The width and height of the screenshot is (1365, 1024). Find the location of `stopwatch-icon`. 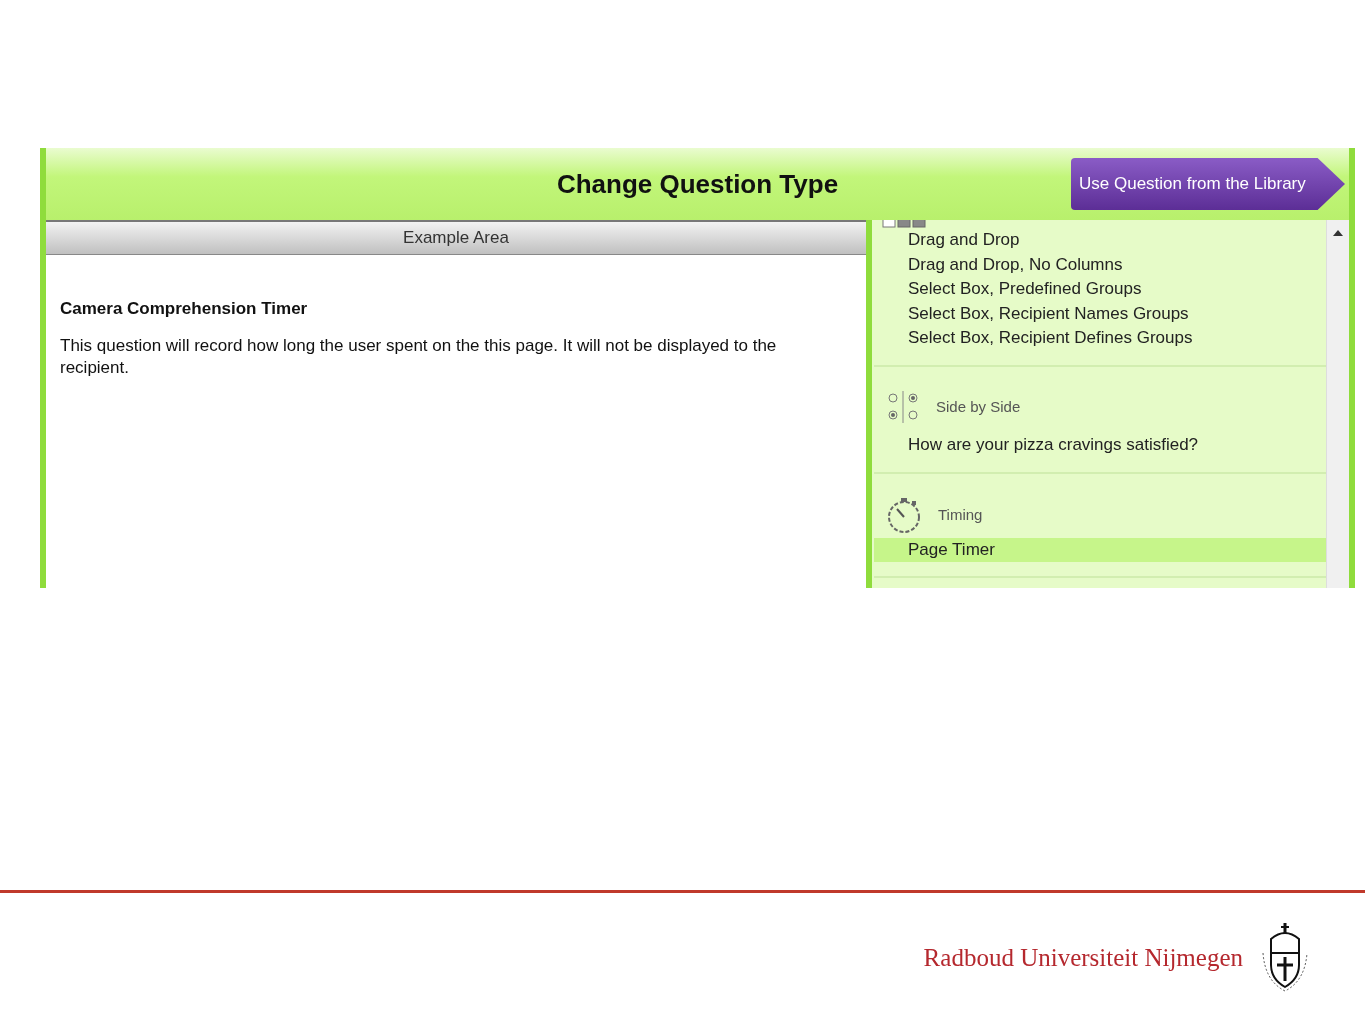

stopwatch-icon is located at coordinates (904, 514).